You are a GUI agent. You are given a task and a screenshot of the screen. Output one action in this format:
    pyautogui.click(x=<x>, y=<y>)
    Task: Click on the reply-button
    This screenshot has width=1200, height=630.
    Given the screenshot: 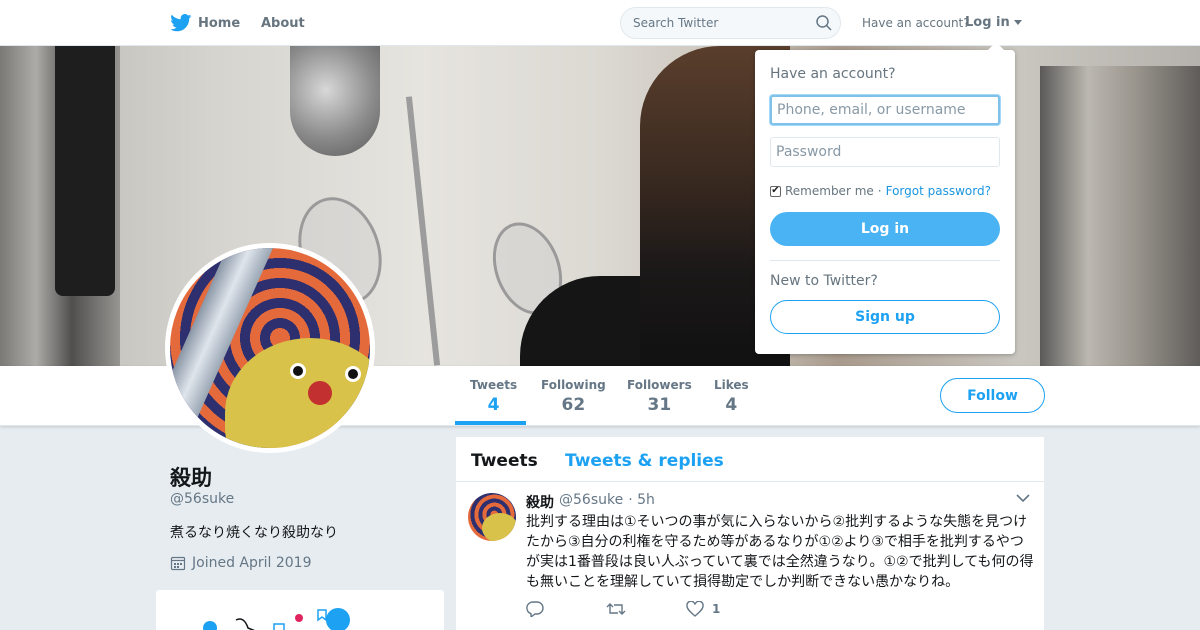 What is the action you would take?
    pyautogui.click(x=566, y=609)
    